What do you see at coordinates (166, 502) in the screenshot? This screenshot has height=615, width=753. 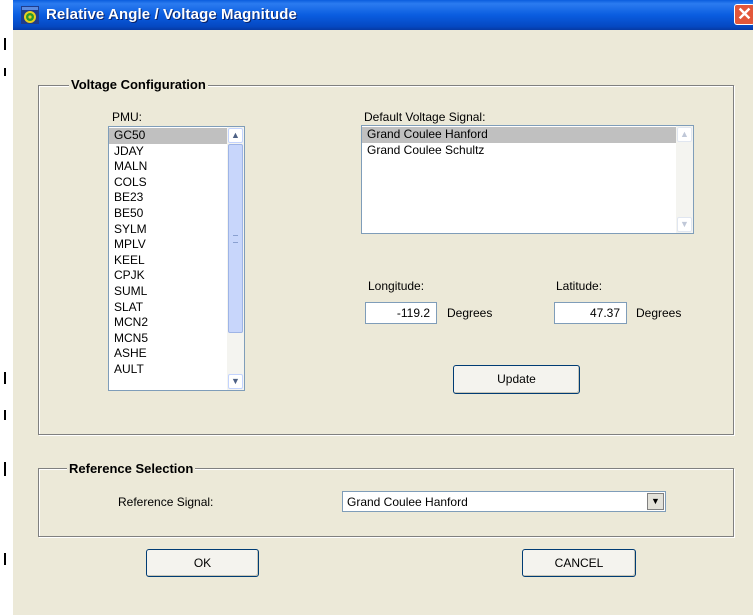 I see `reference-signal-label: Reference Signal:` at bounding box center [166, 502].